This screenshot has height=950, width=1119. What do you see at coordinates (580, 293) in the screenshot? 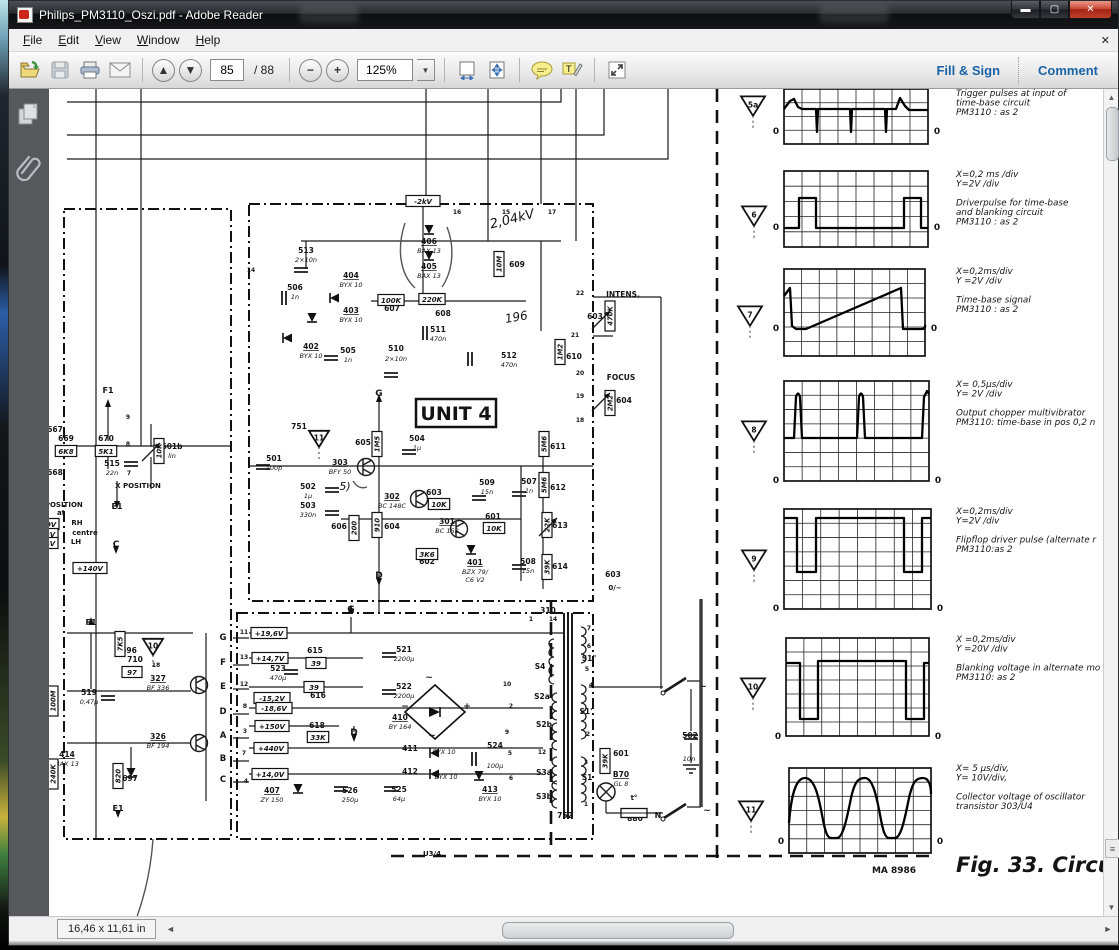
I see `svg-text: 22` at bounding box center [580, 293].